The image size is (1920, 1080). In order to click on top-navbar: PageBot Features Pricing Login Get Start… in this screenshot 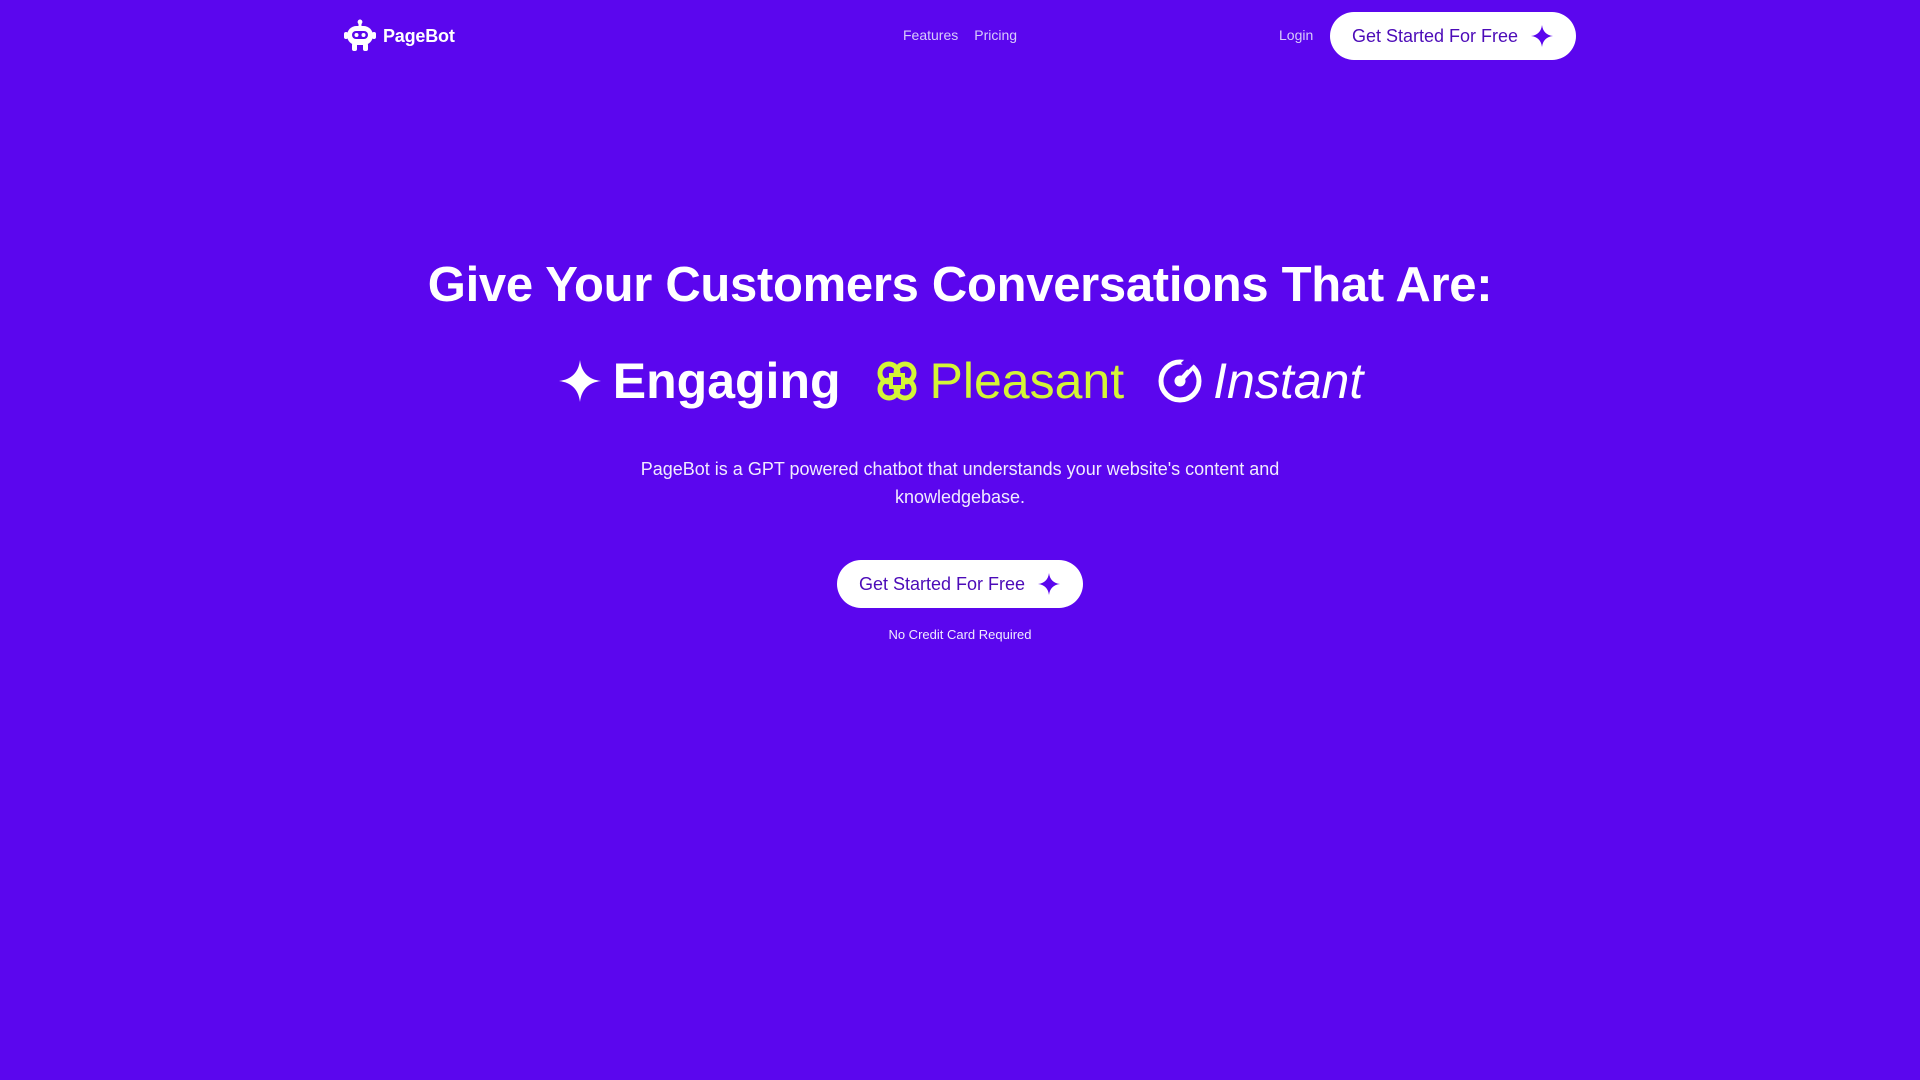, I will do `click(960, 36)`.